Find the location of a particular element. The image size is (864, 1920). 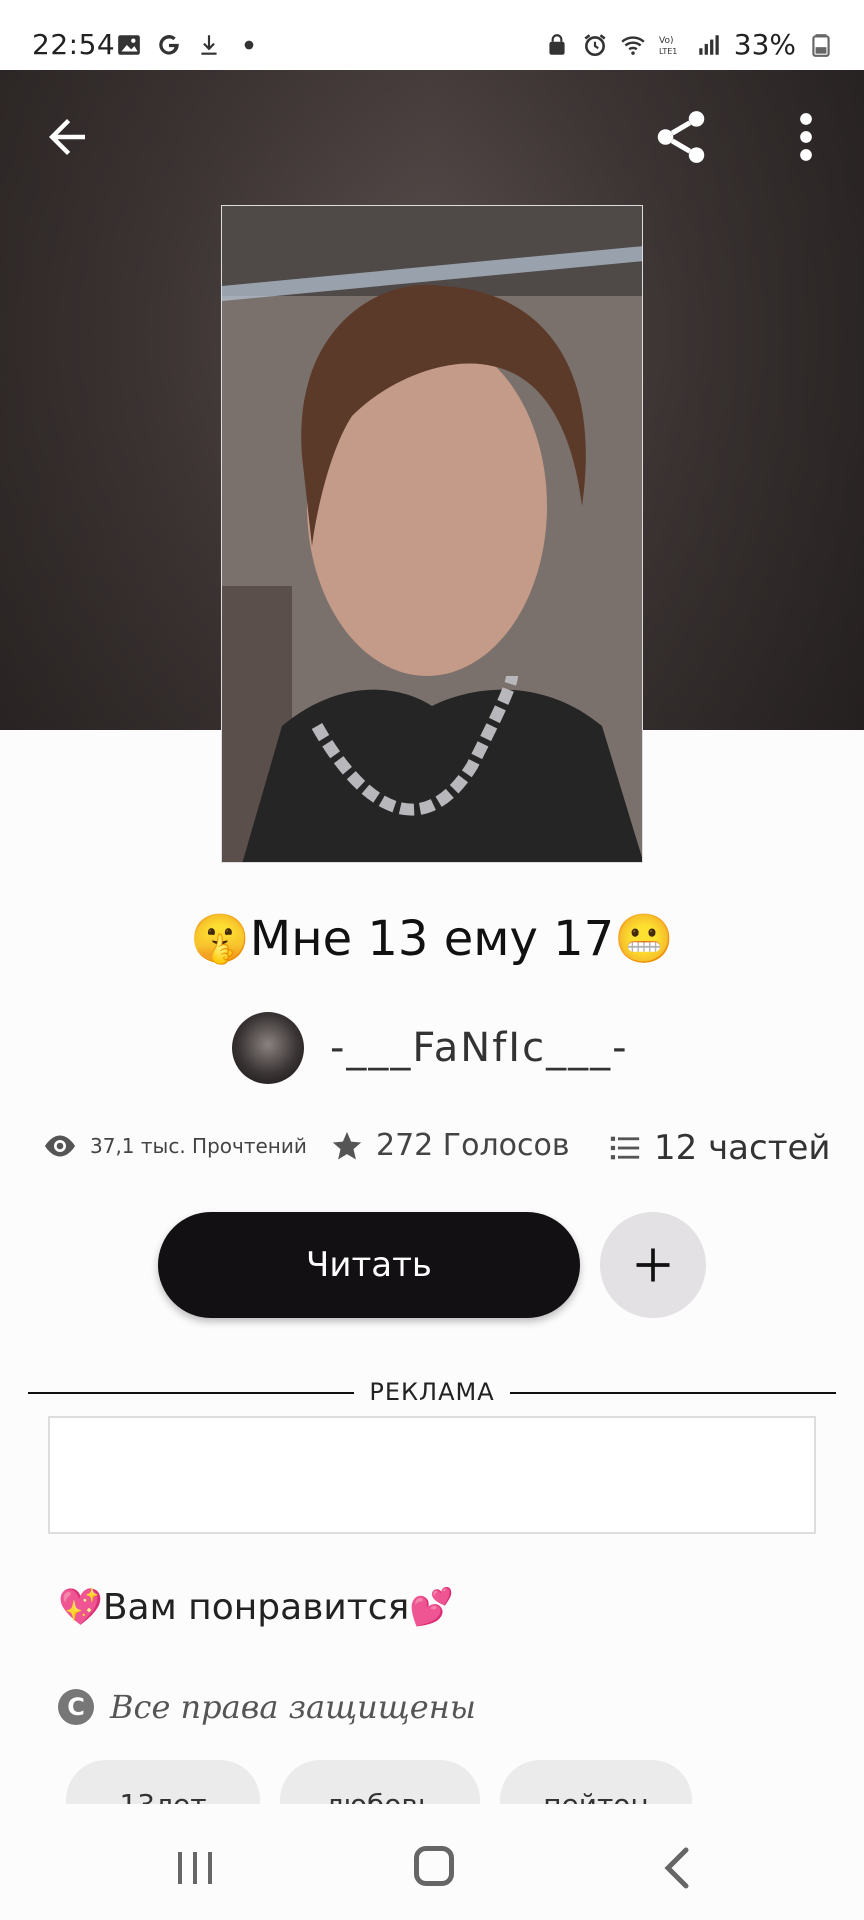

home-icon is located at coordinates (434, 1866).